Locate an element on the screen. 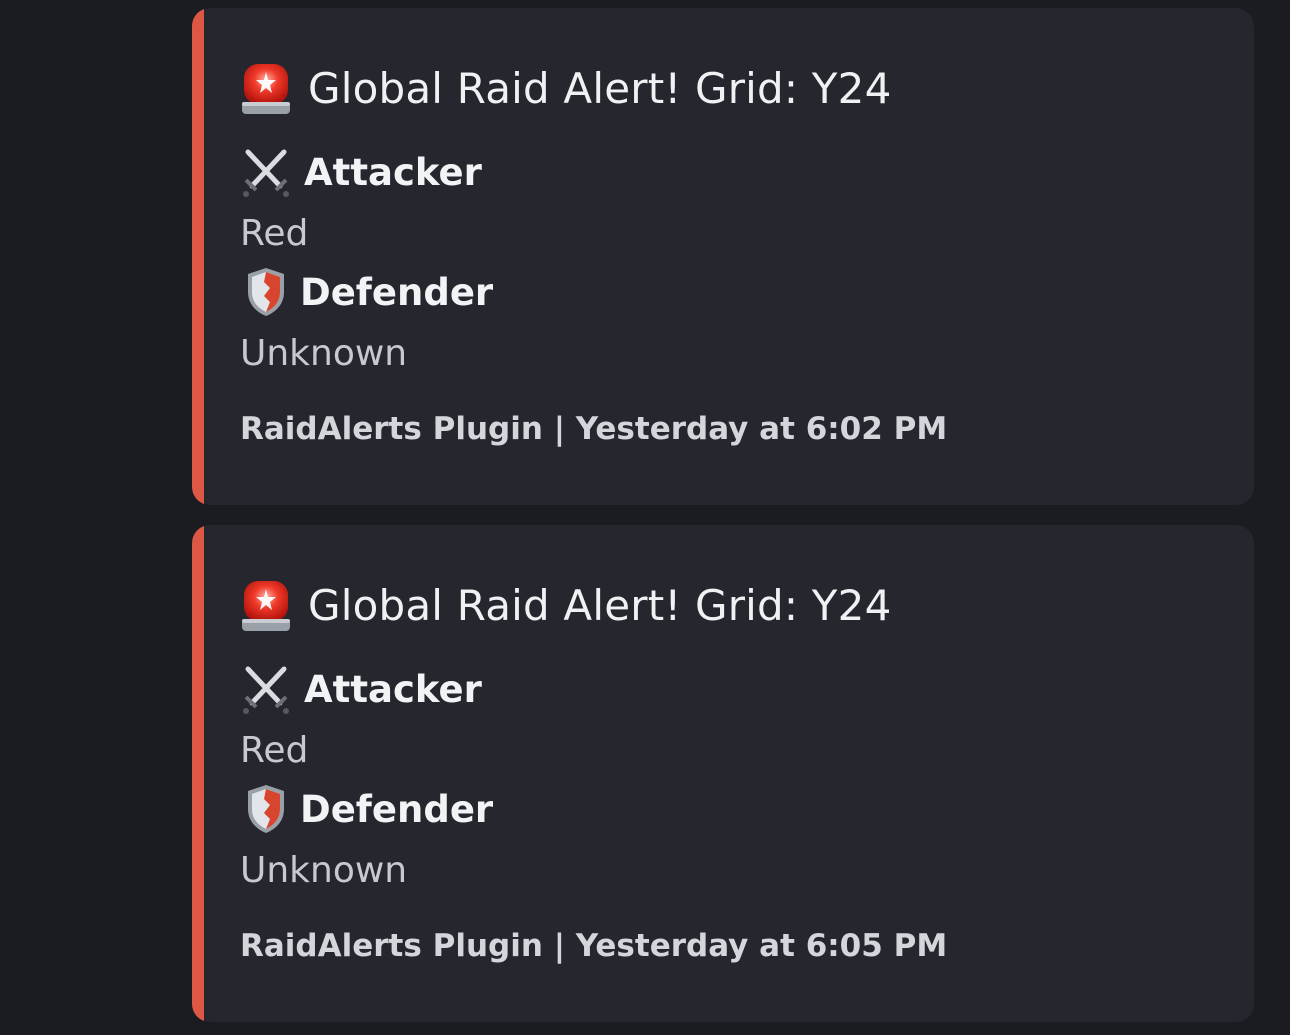  embed-footer: RaidAlerts Plugin | Yesterday at 6:05 PM is located at coordinates (594, 946).